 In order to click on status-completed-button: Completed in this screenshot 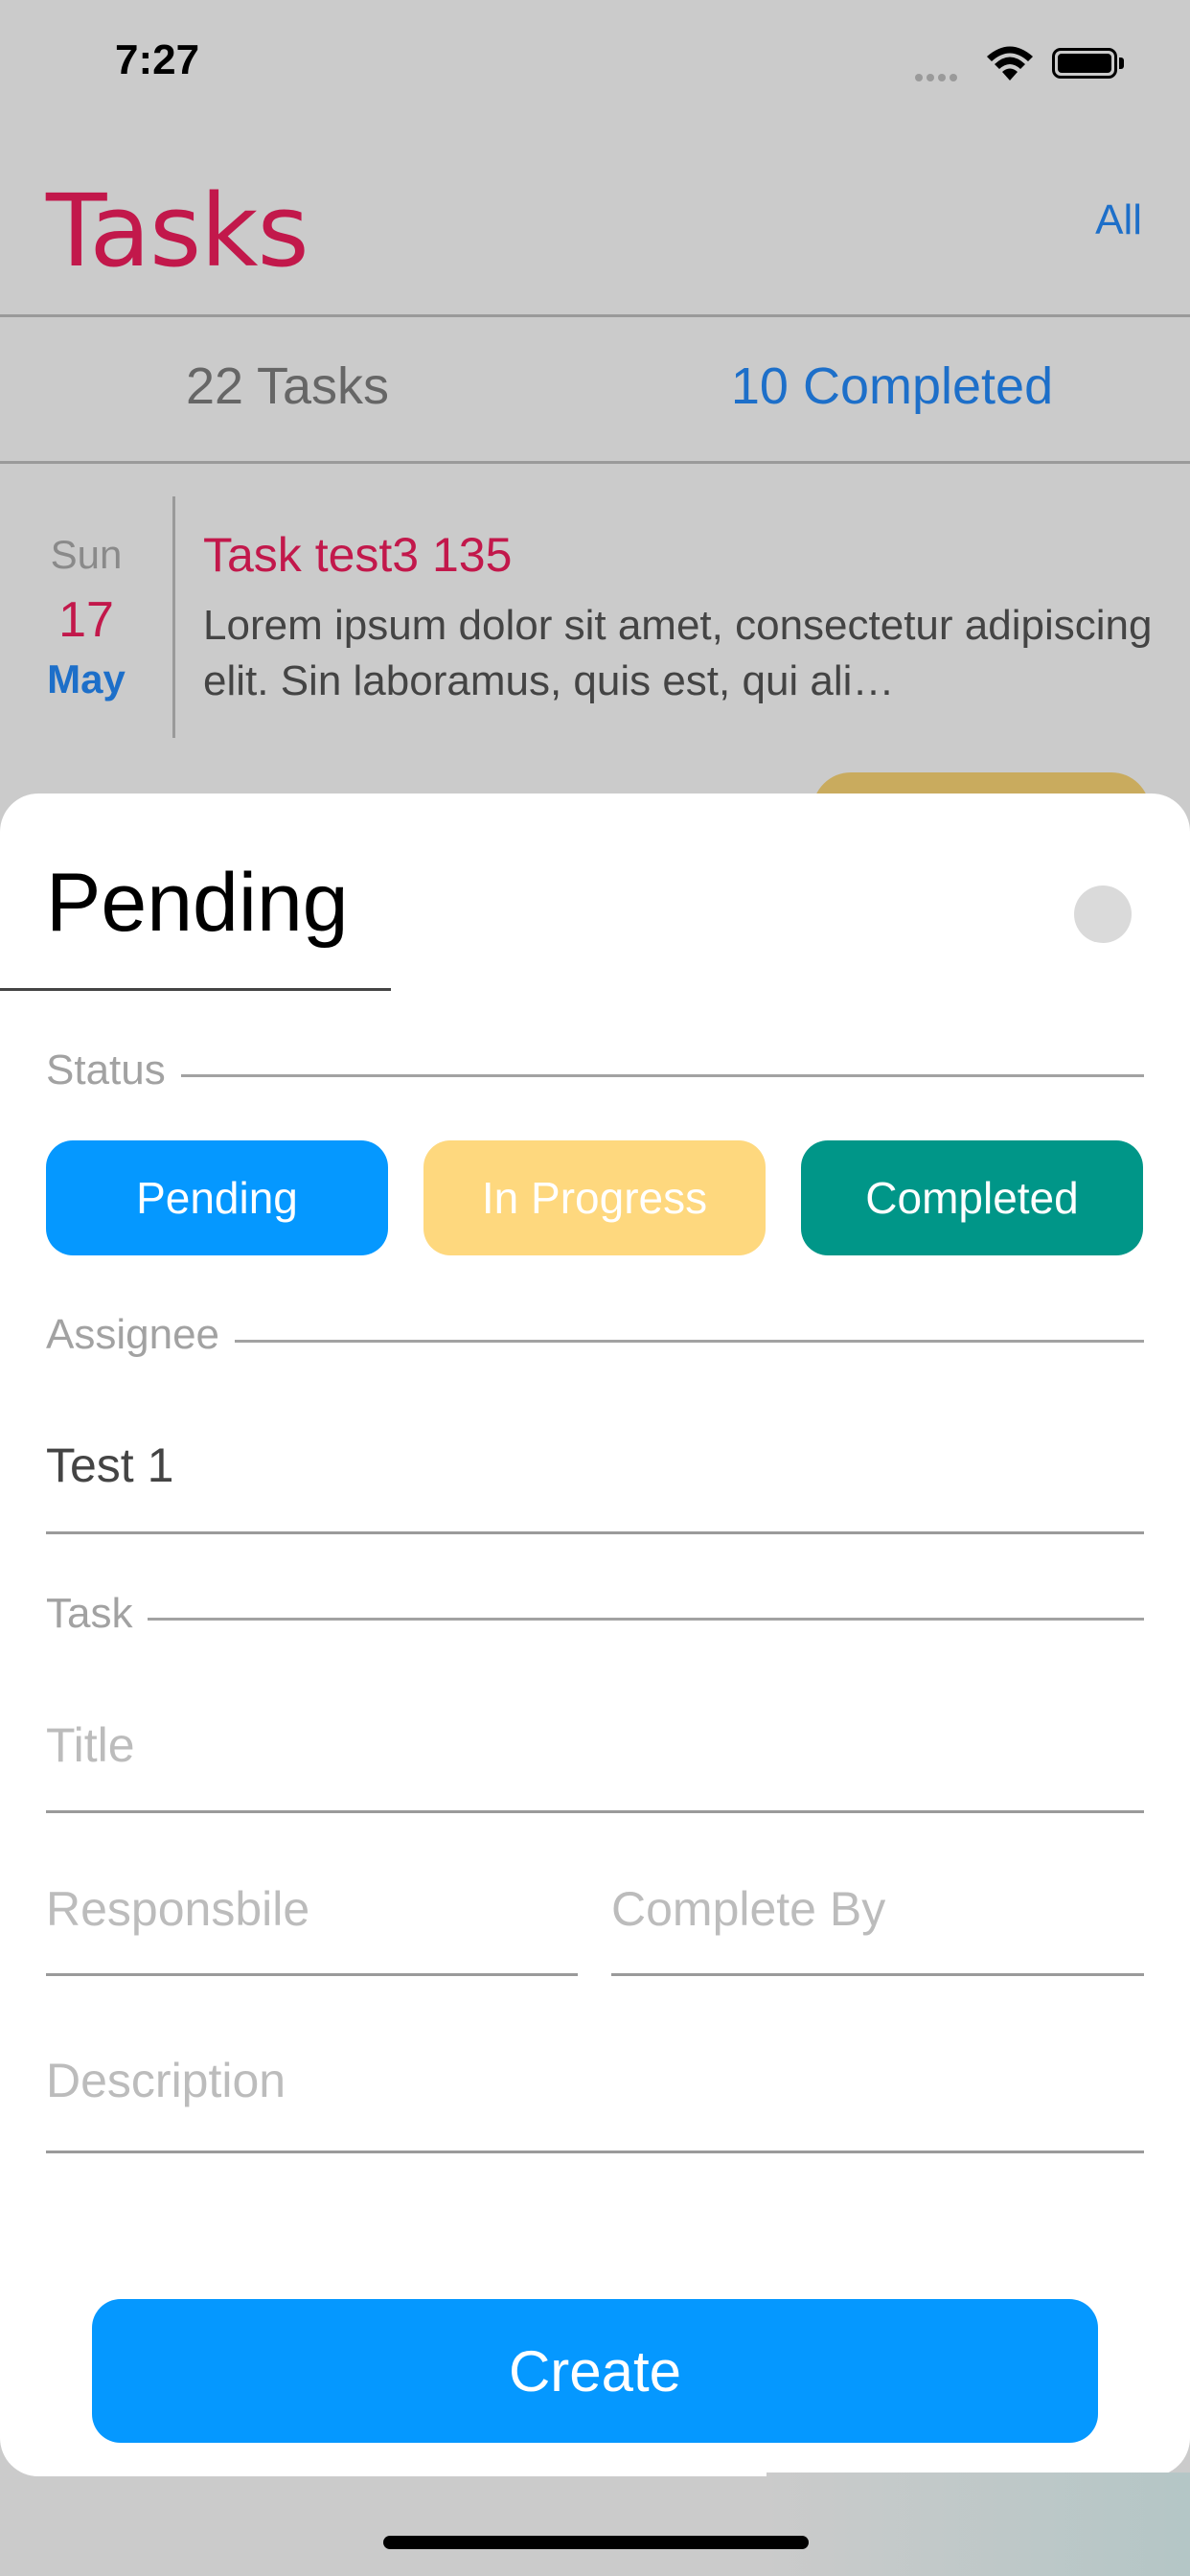, I will do `click(972, 1197)`.